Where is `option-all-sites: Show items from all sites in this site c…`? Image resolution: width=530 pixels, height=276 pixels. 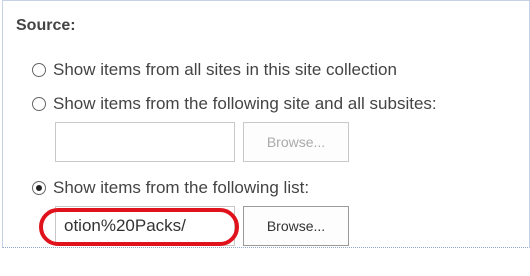 option-all-sites: Show items from all sites in this site c… is located at coordinates (214, 70).